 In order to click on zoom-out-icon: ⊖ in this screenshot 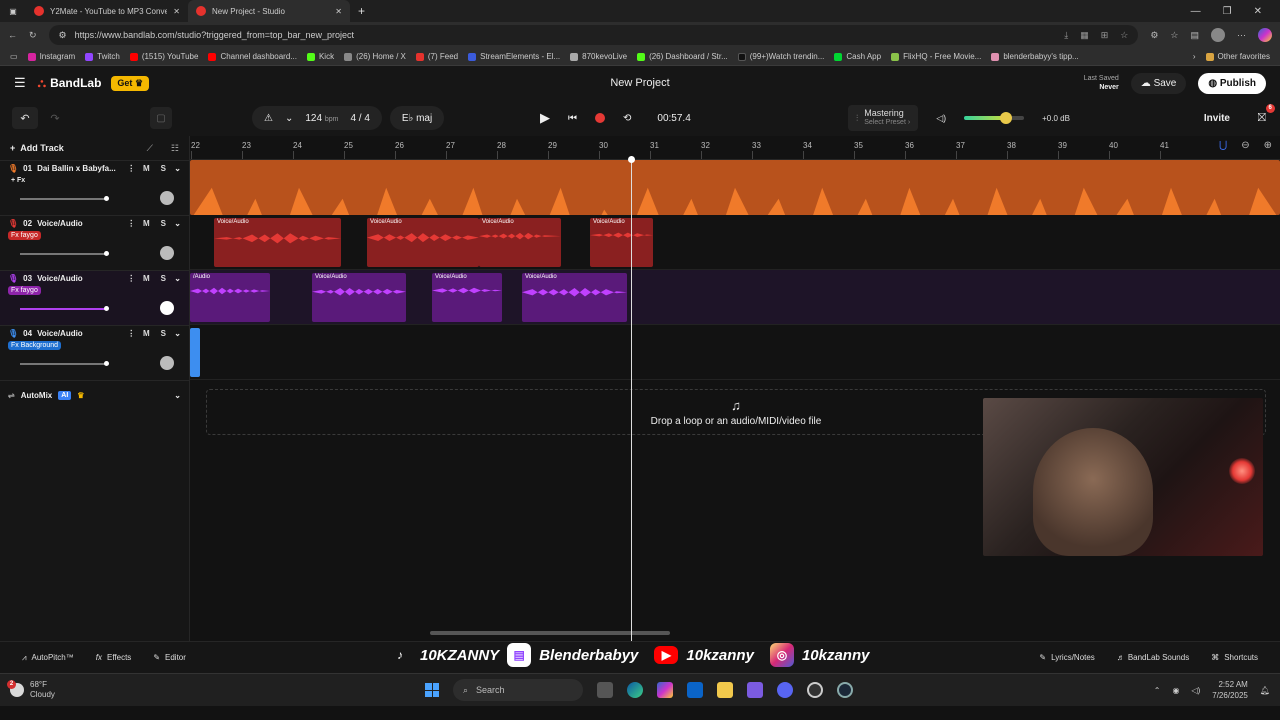, I will do `click(1245, 145)`.